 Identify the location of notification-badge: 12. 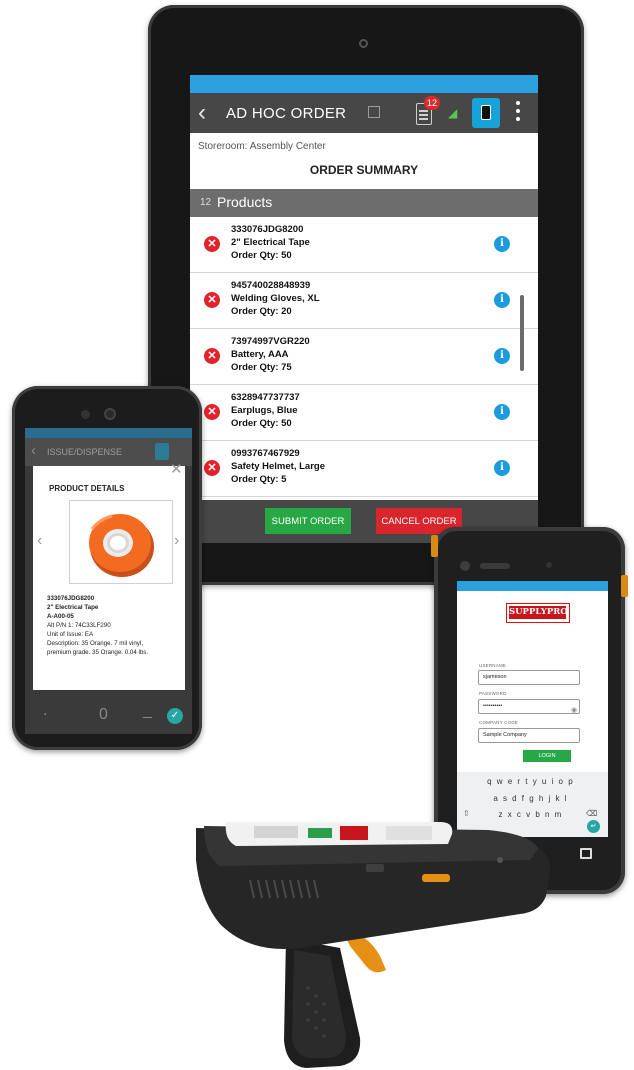
(432, 103).